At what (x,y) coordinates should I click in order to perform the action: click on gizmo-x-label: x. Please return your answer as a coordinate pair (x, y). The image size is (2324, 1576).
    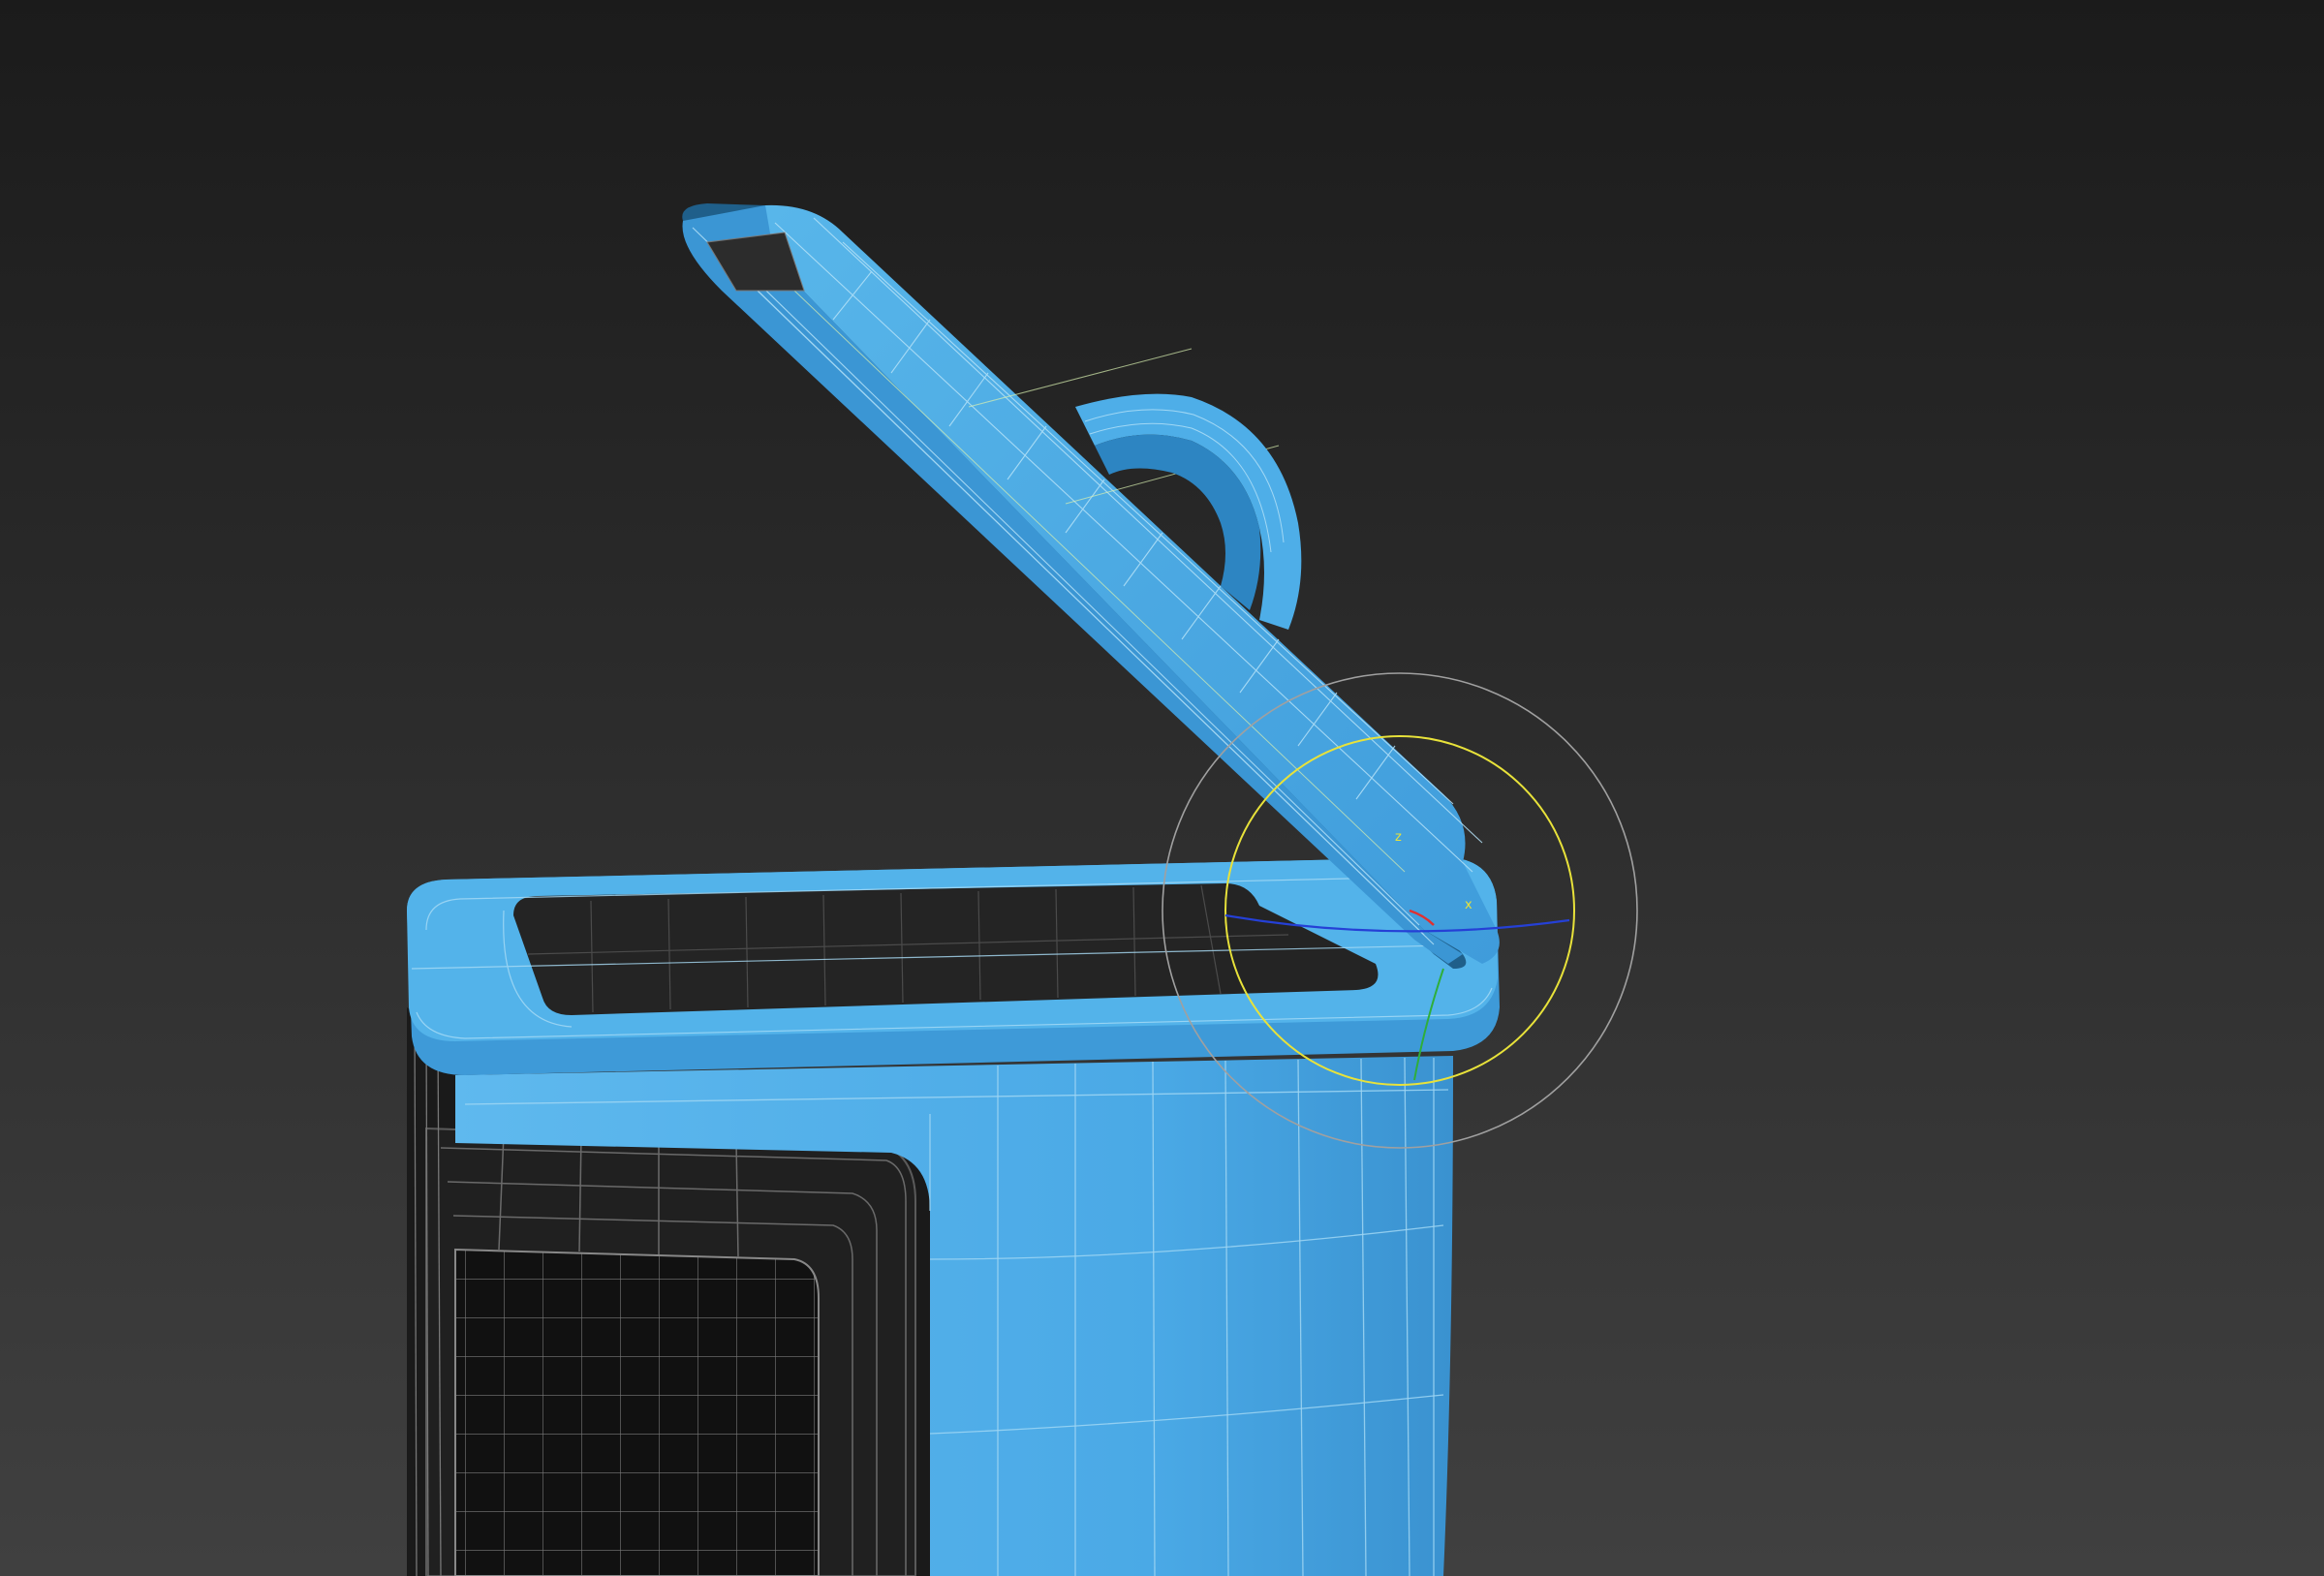
    Looking at the image, I should click on (1468, 905).